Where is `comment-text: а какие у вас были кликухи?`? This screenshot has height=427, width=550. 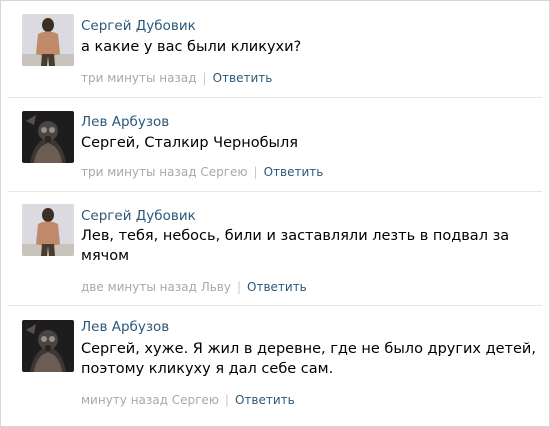 comment-text: а какие у вас были кликухи? is located at coordinates (191, 47).